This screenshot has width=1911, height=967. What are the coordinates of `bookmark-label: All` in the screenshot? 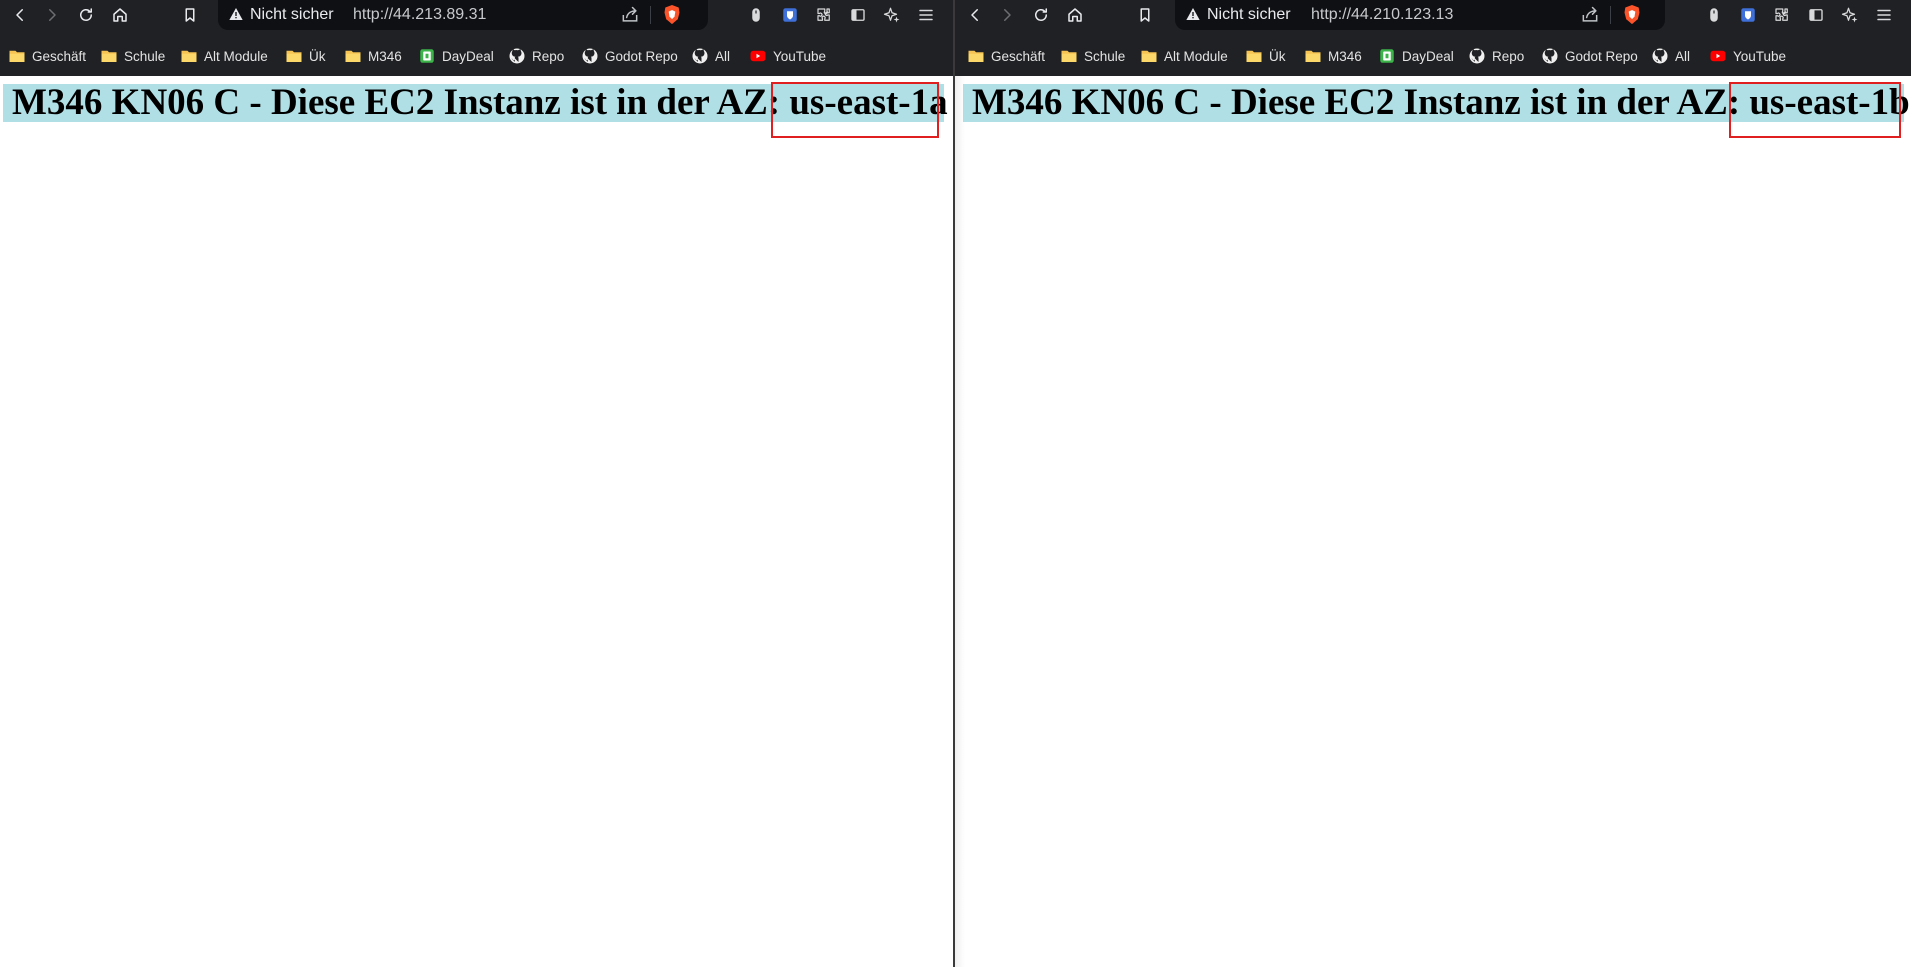 It's located at (723, 56).